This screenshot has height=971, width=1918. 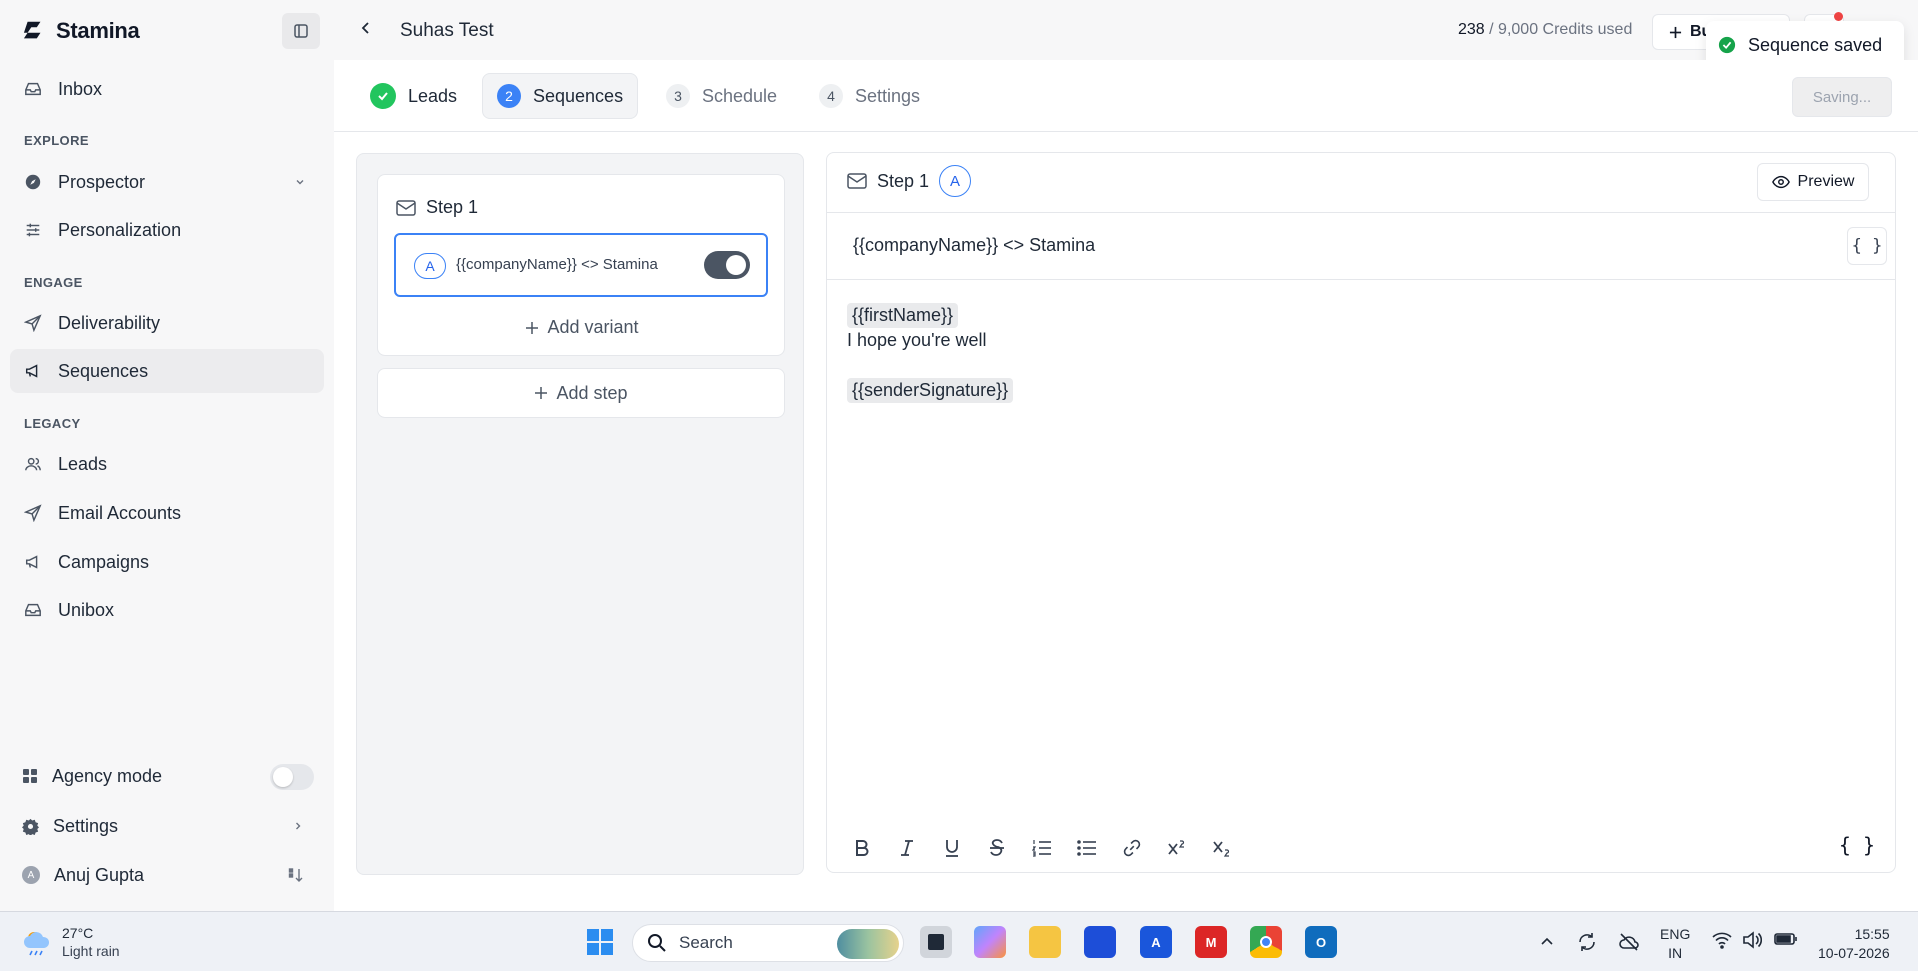 I want to click on chevron-up-icon, so click(x=1547, y=941).